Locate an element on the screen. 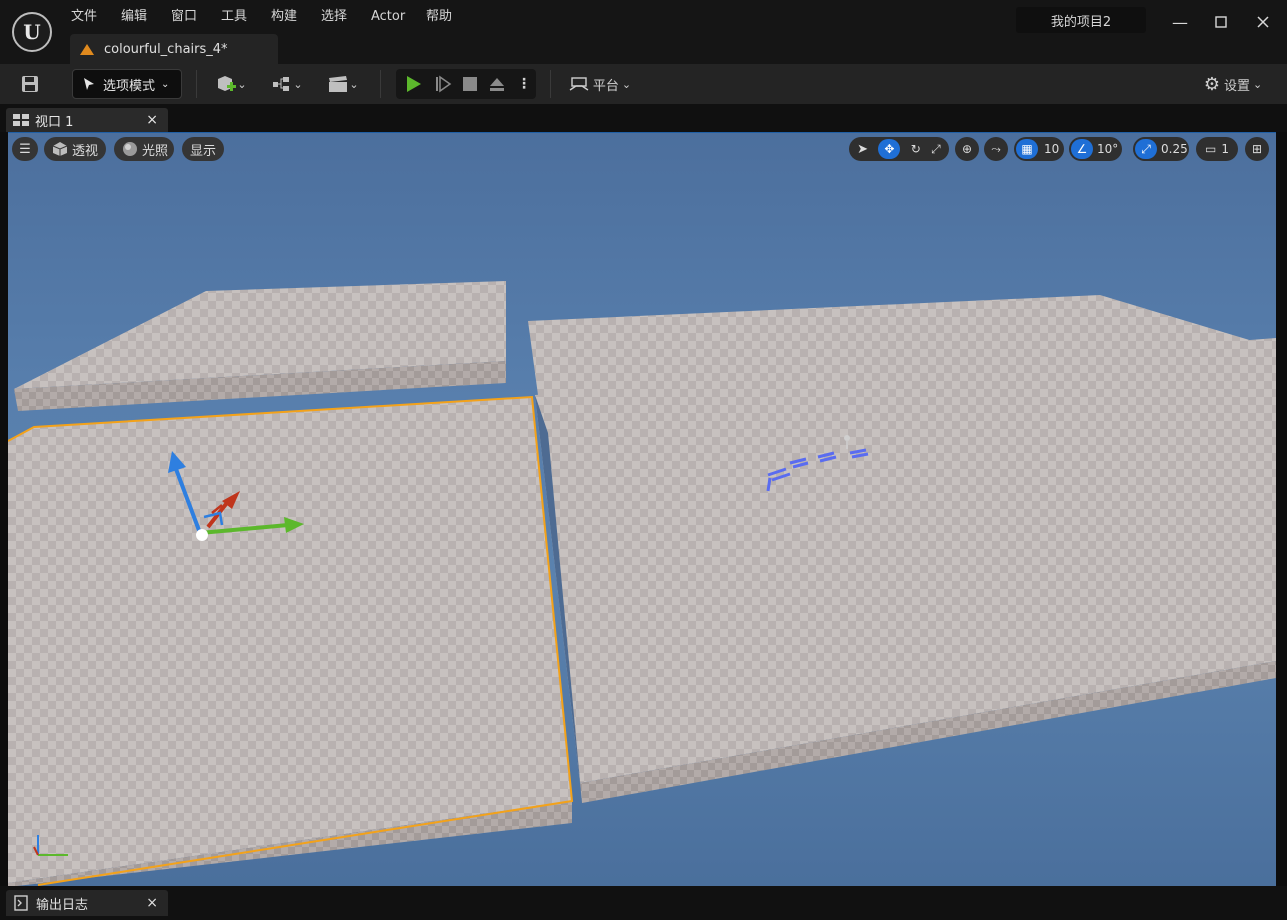 The image size is (1287, 920). menu-select: 选择 is located at coordinates (334, 17).